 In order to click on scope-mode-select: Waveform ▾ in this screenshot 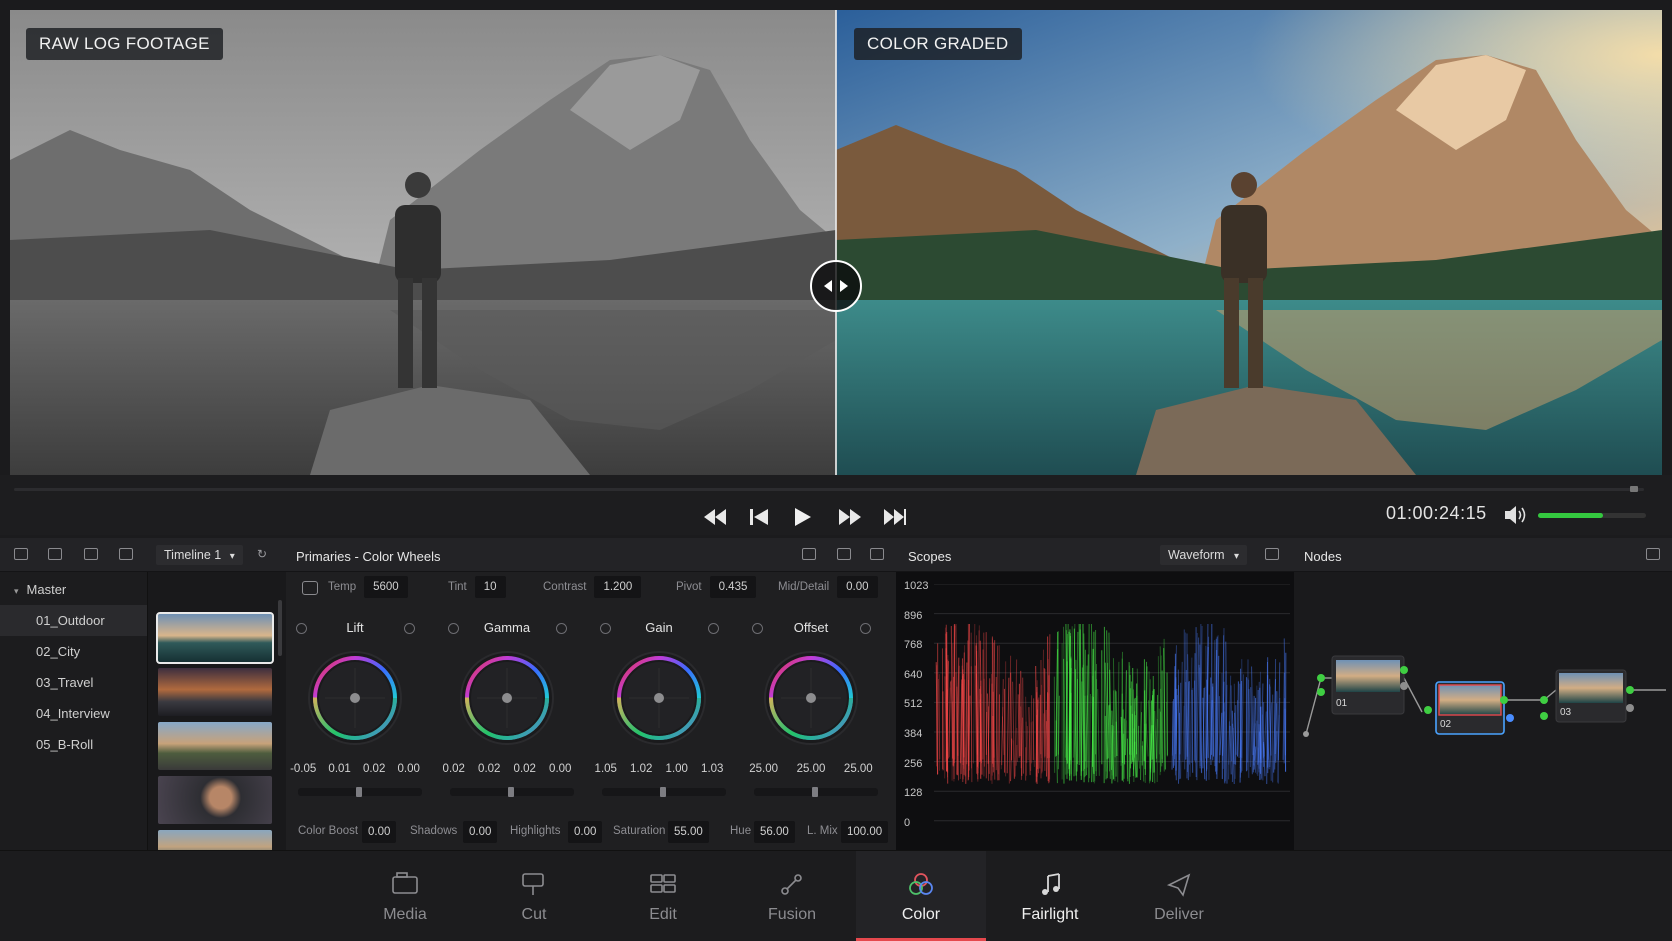, I will do `click(1204, 555)`.